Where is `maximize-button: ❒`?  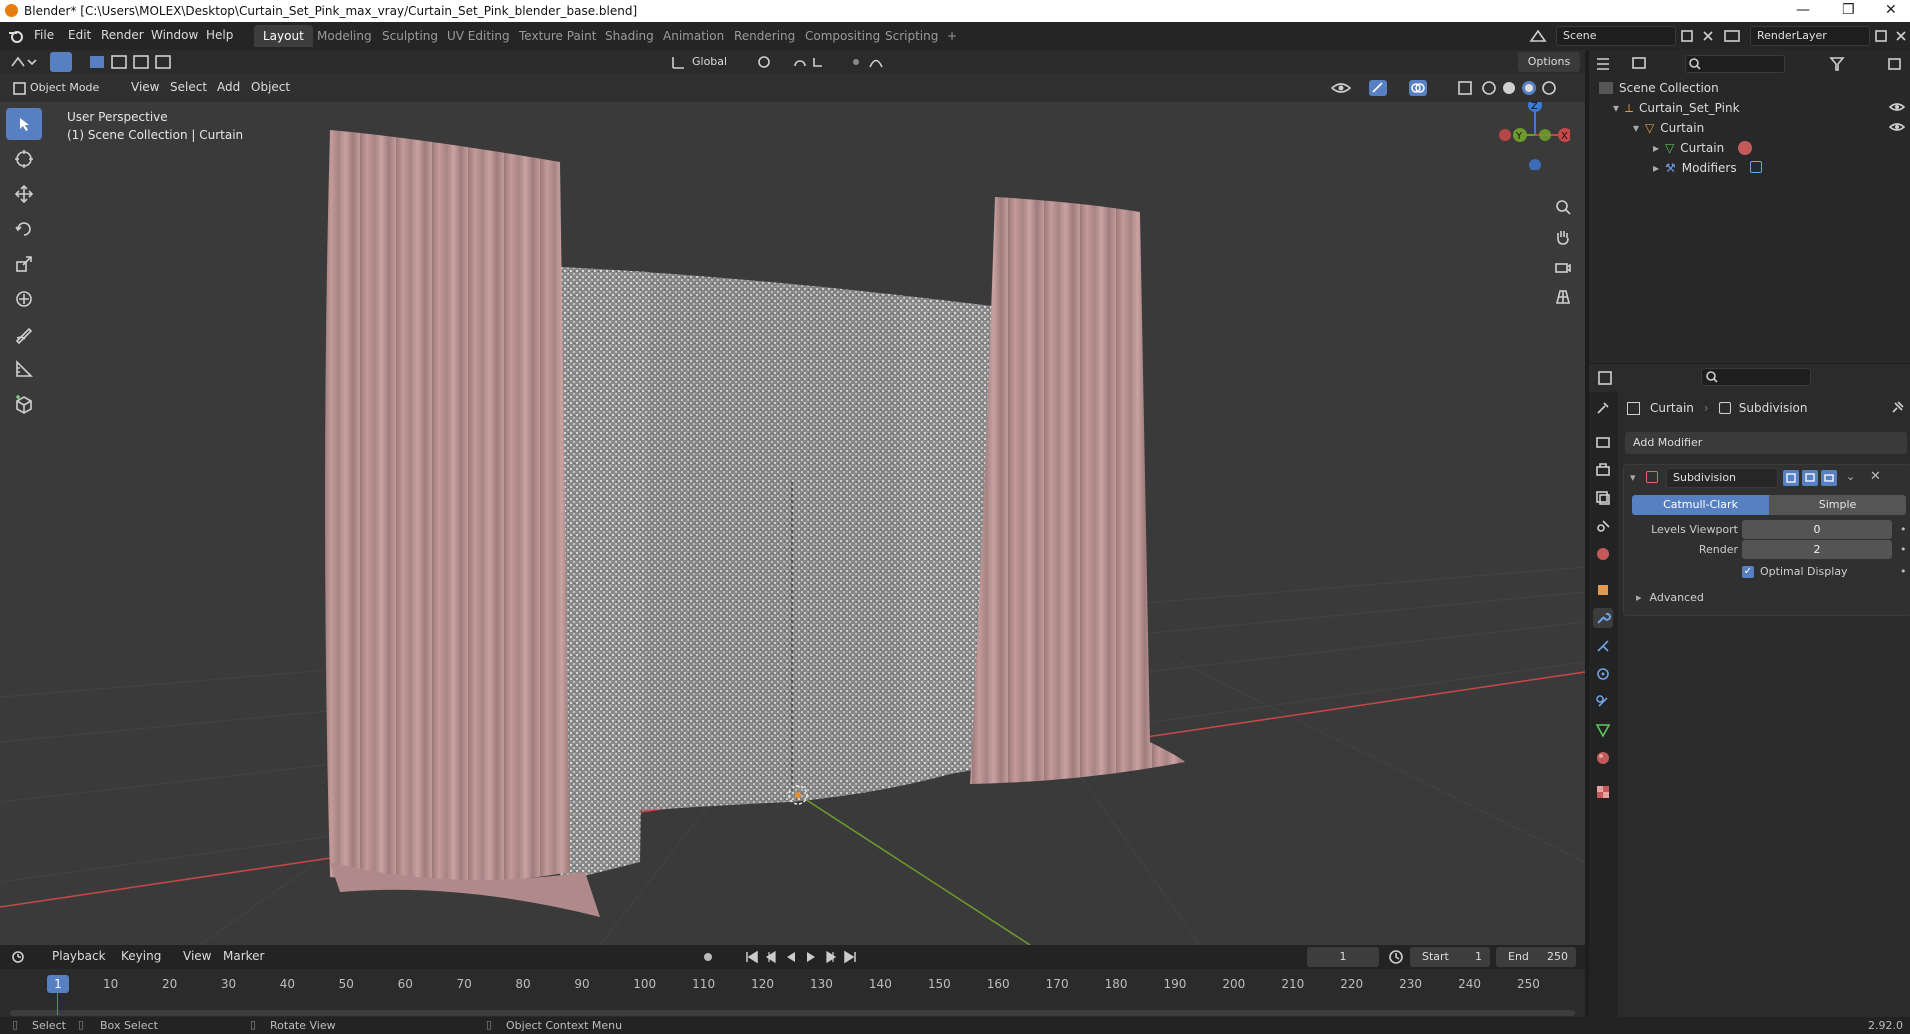
maximize-button: ❒ is located at coordinates (1848, 10).